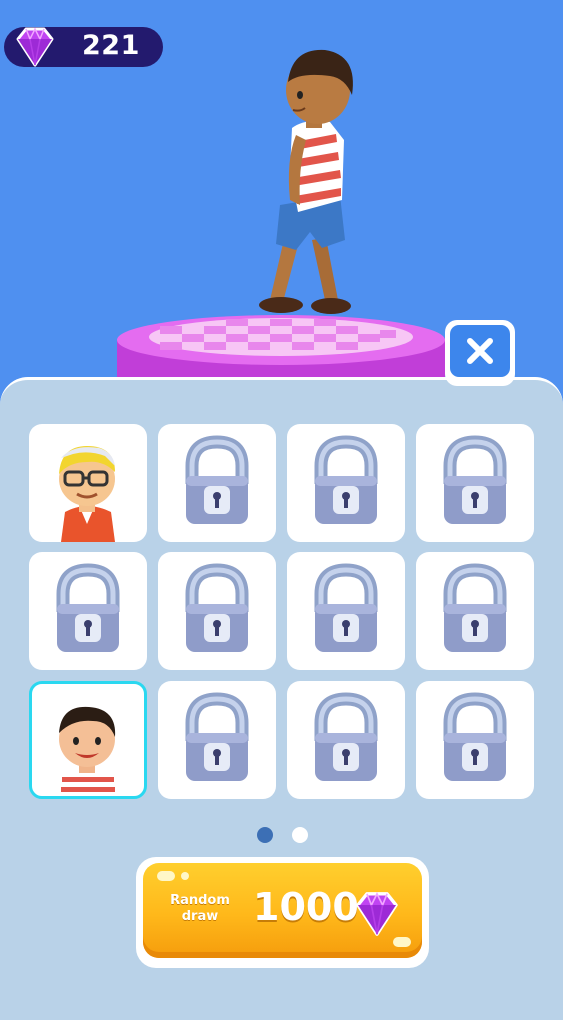  Describe the element at coordinates (88, 751) in the screenshot. I see `character-avatar-striped-shirt` at that location.